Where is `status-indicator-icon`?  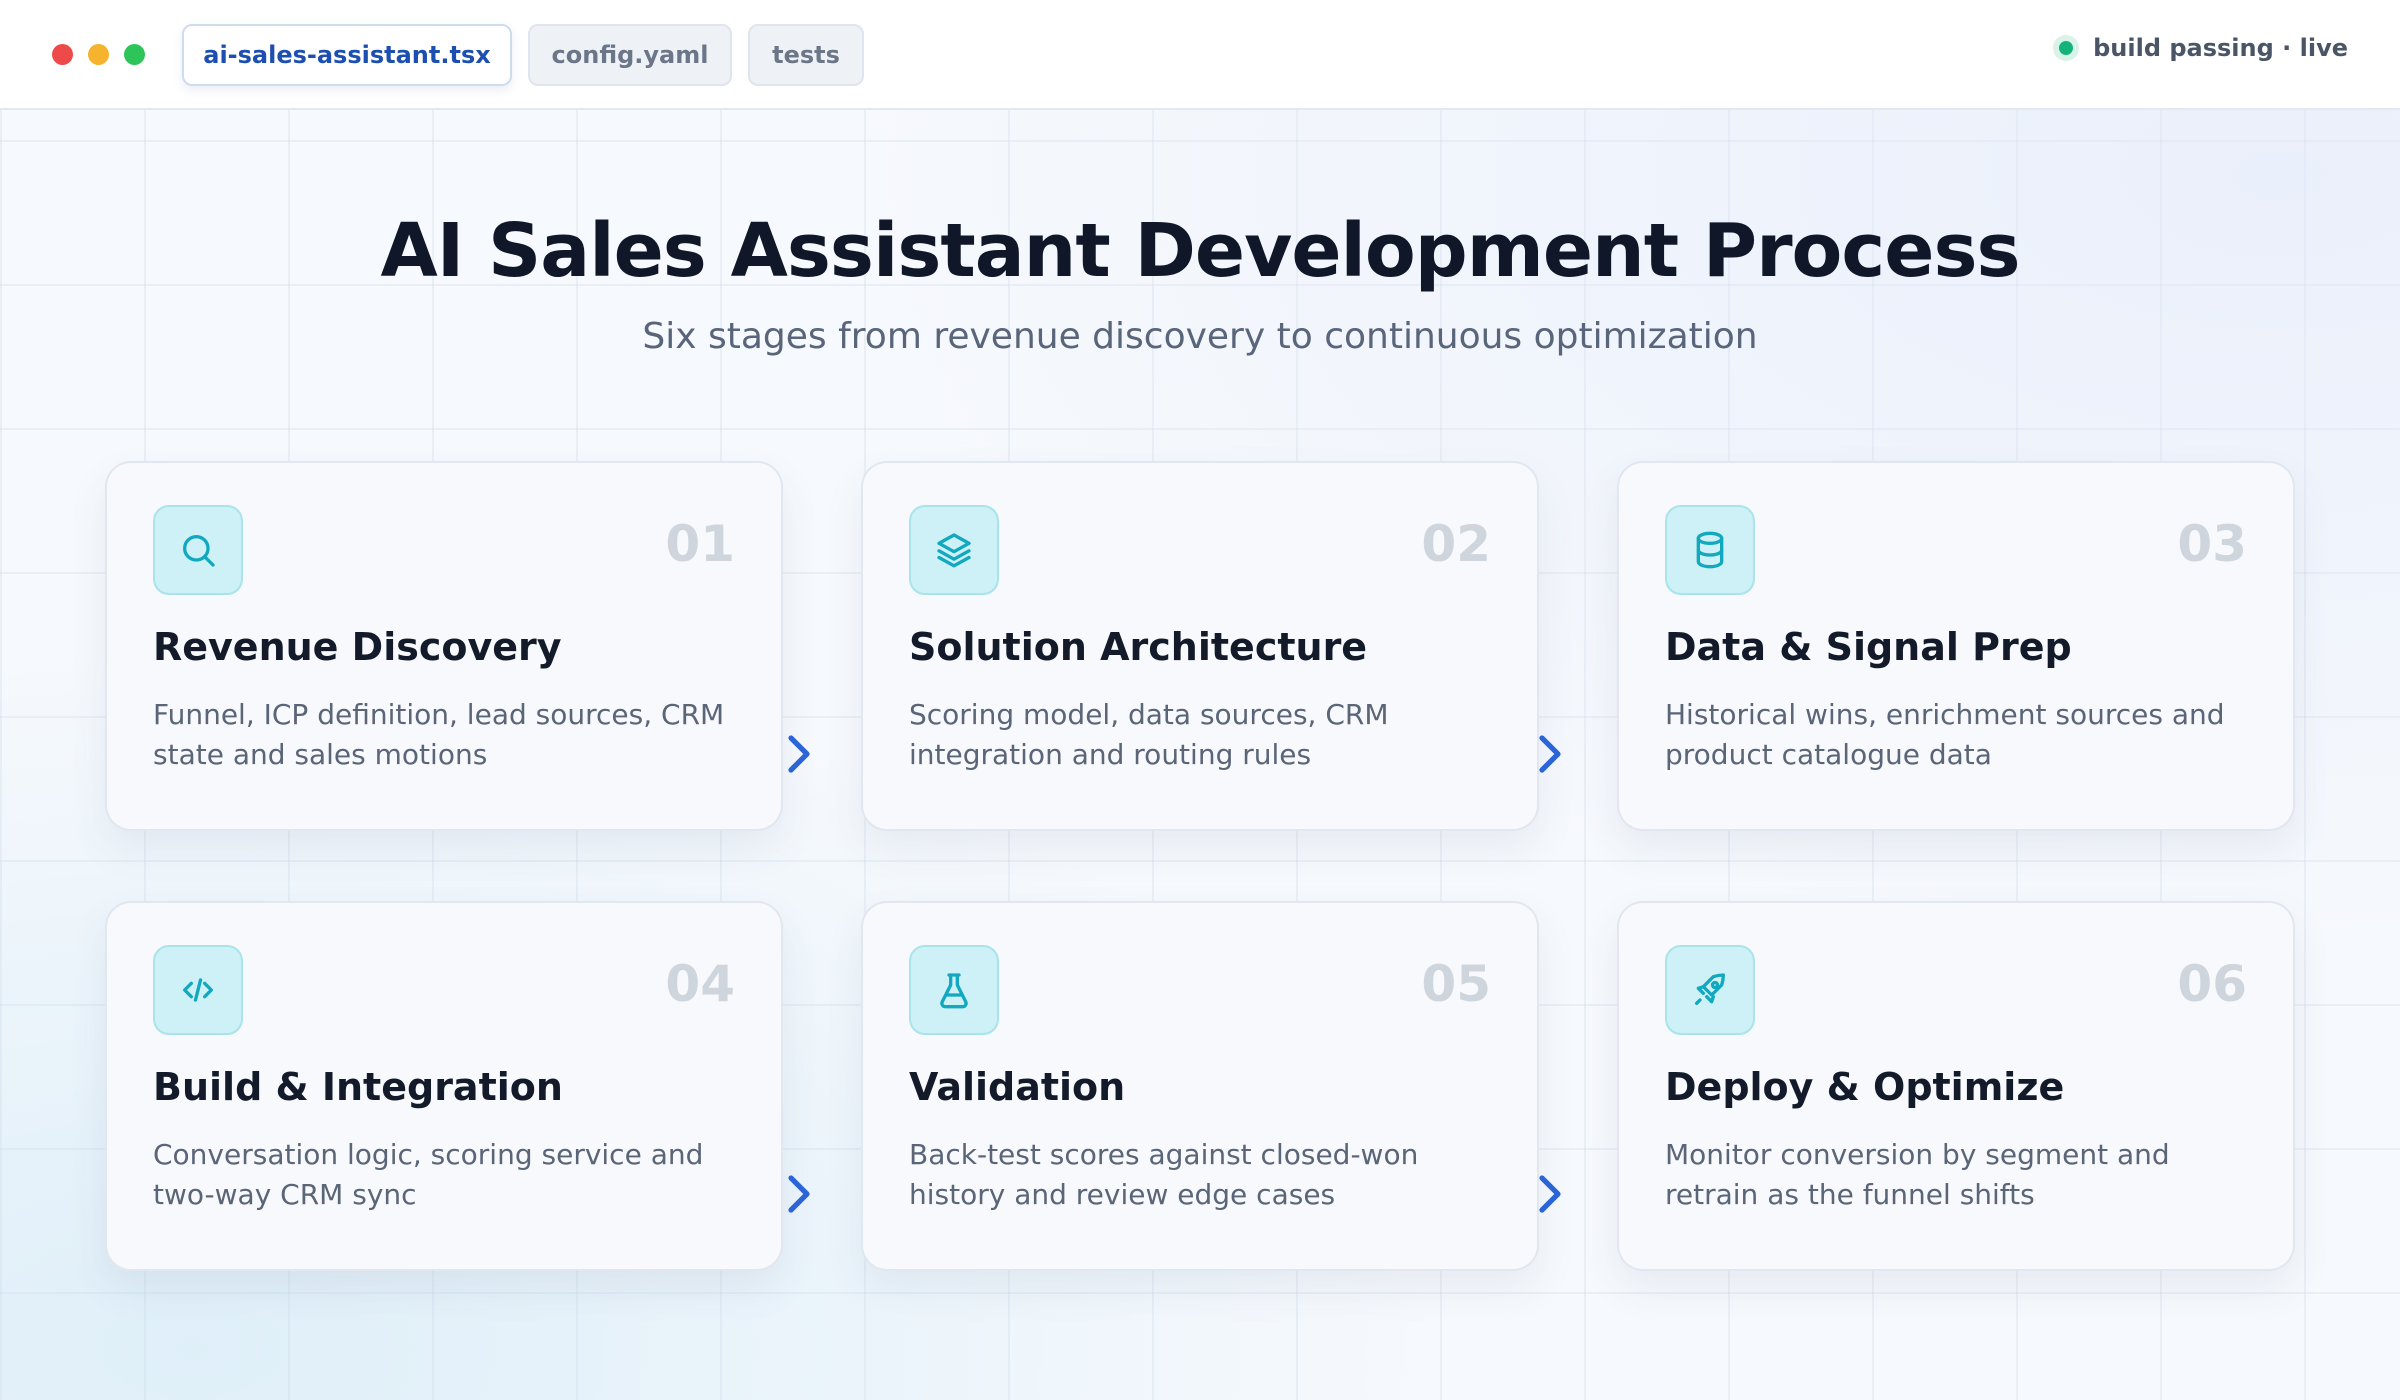 status-indicator-icon is located at coordinates (2066, 48).